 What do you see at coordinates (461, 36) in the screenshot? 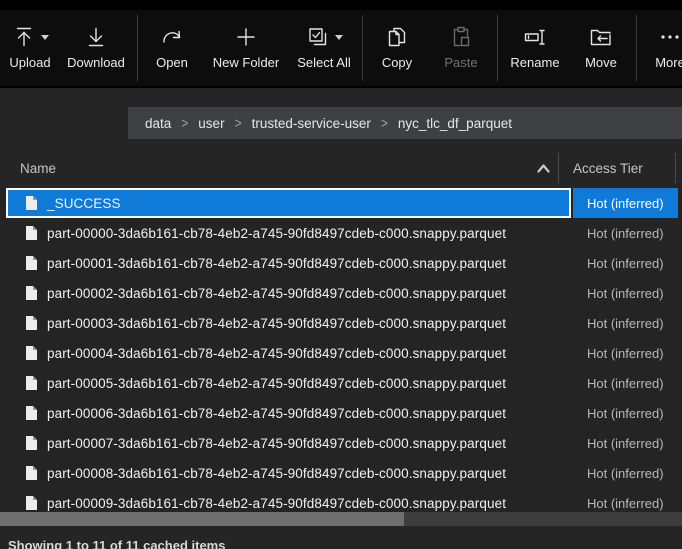
I see `paste-icon` at bounding box center [461, 36].